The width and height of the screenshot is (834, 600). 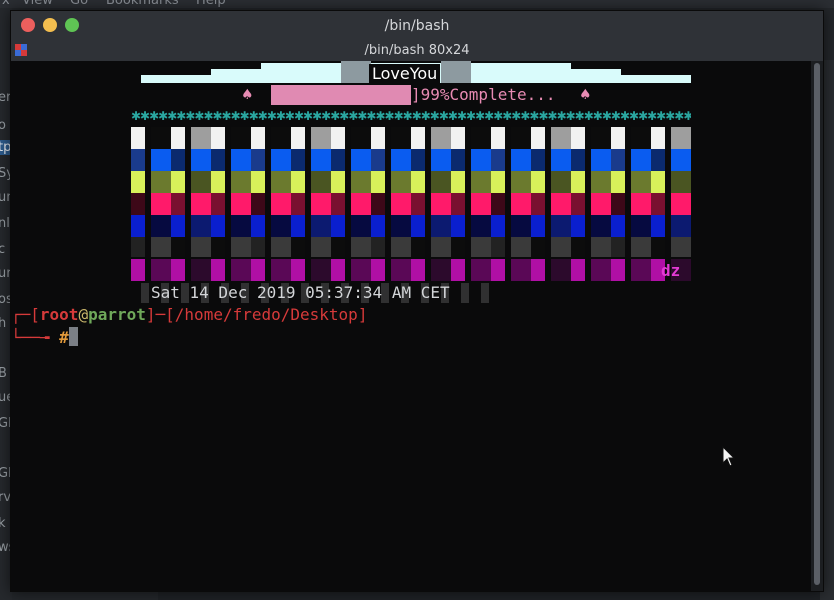 What do you see at coordinates (142, 4) in the screenshot?
I see `menu-item: Bookmarks` at bounding box center [142, 4].